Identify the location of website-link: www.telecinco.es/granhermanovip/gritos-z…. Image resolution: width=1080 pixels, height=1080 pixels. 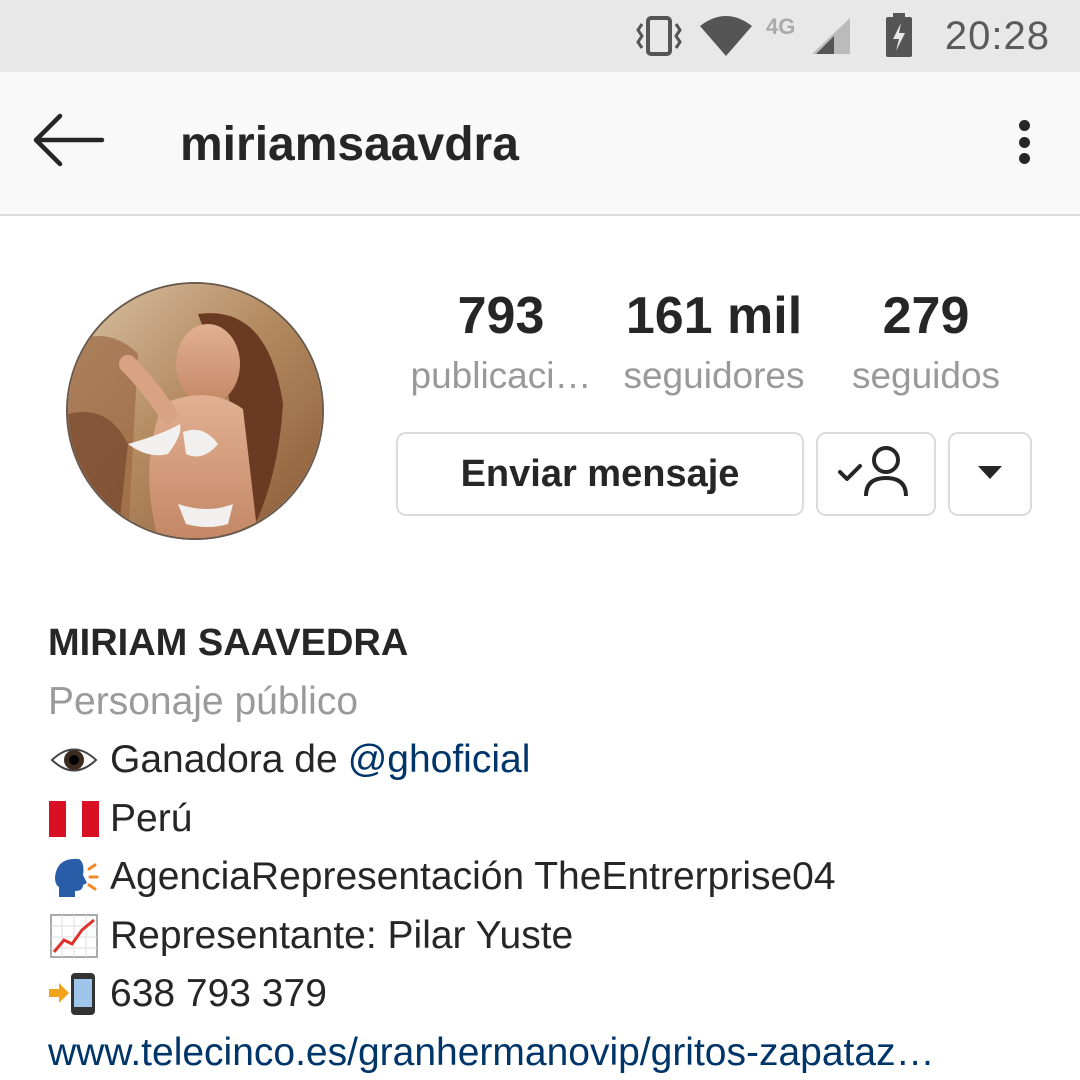
(553, 1052).